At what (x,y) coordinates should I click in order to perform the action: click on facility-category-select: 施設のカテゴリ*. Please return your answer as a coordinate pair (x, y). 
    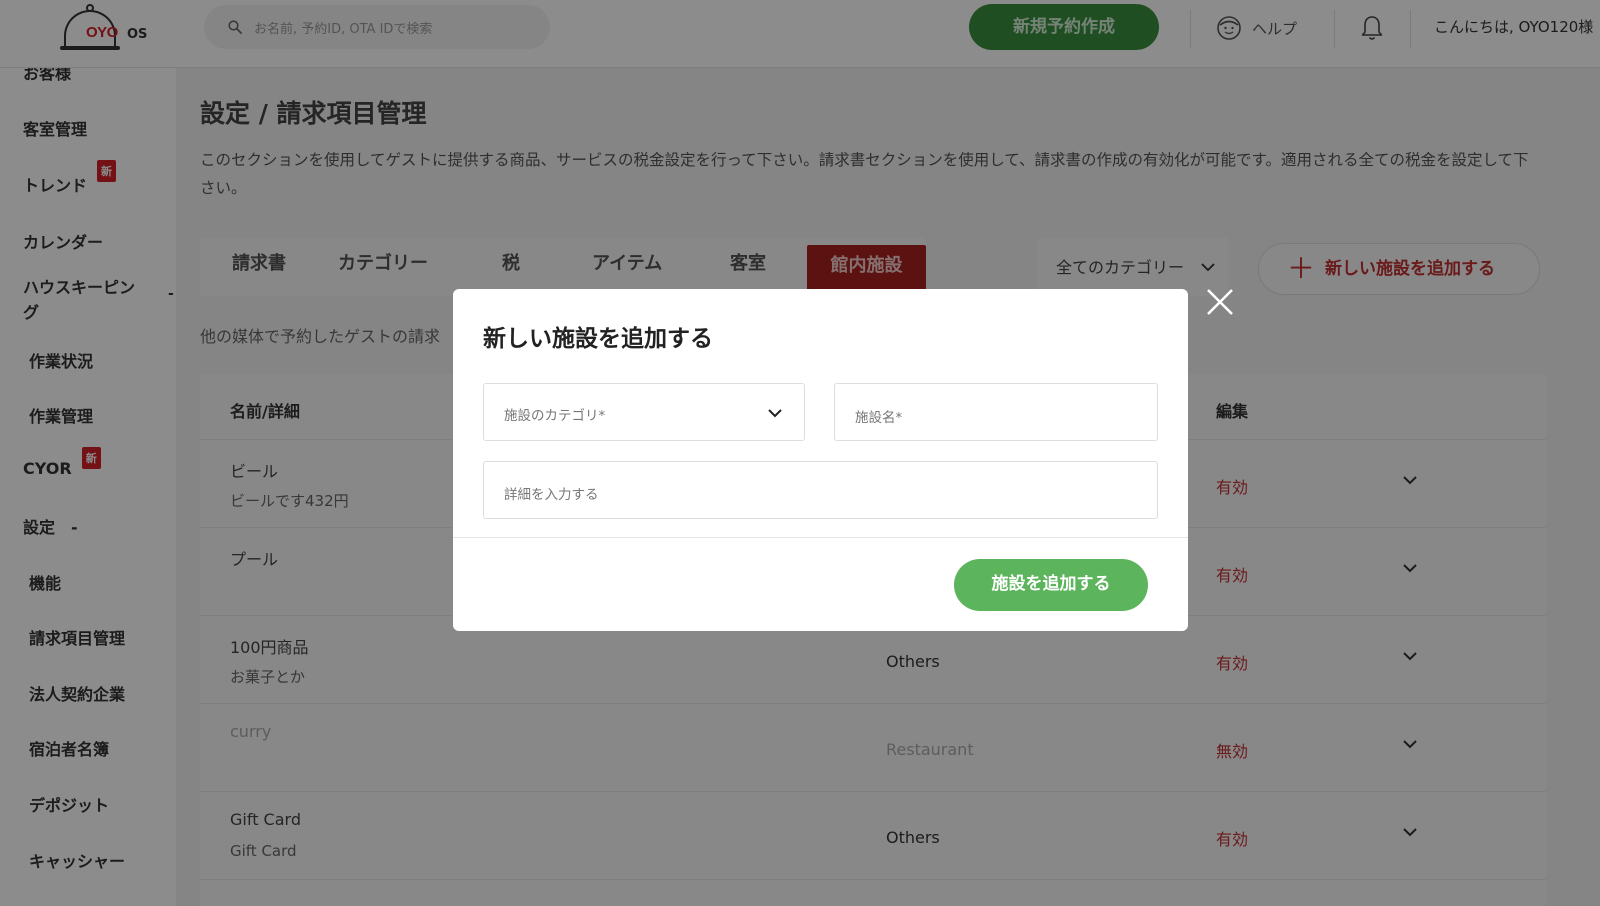
    Looking at the image, I should click on (644, 412).